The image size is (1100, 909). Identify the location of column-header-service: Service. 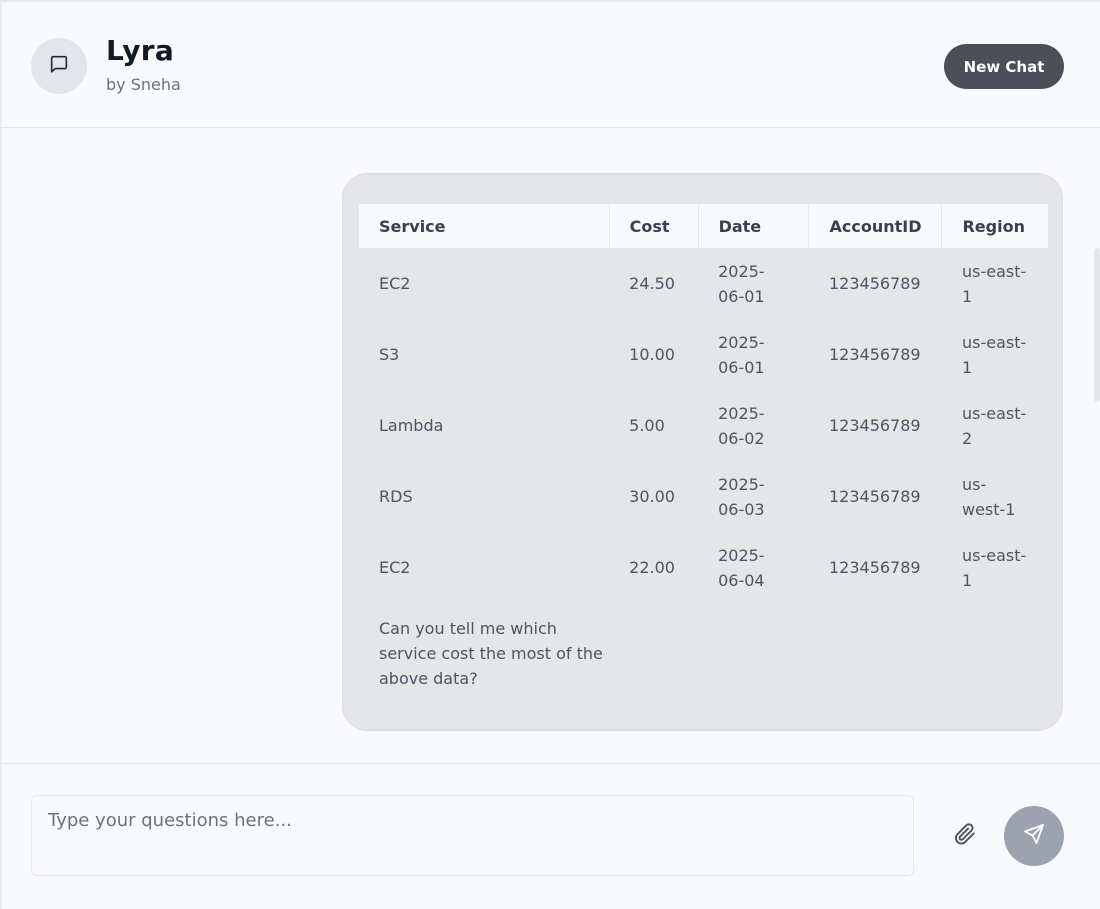
(484, 226).